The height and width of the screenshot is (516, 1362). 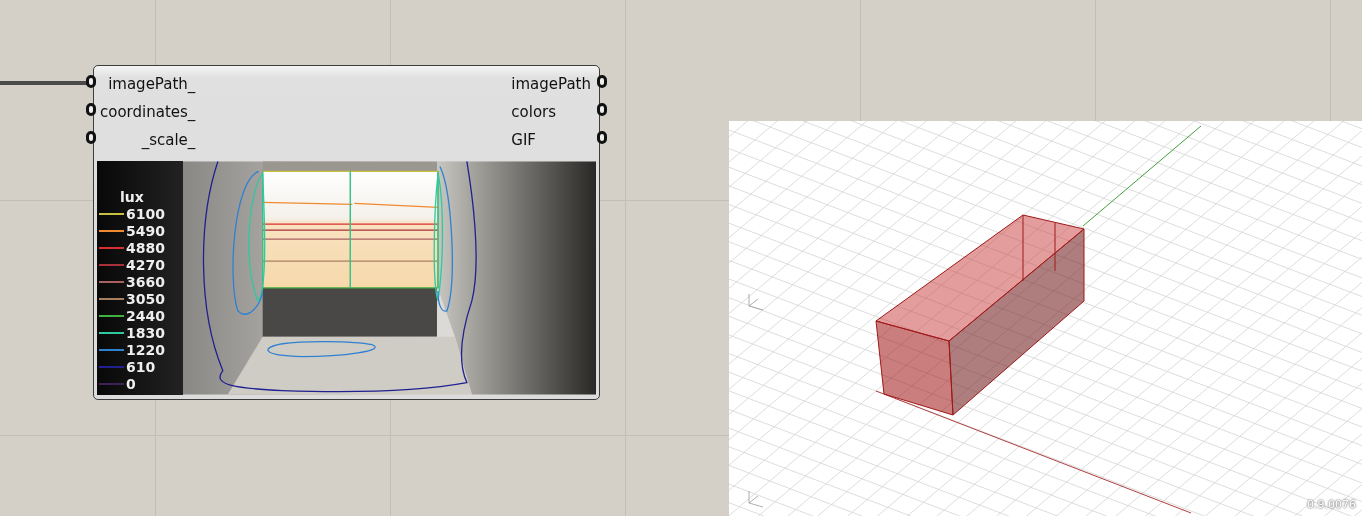 I want to click on input-label: coordinates_, so click(x=148, y=112).